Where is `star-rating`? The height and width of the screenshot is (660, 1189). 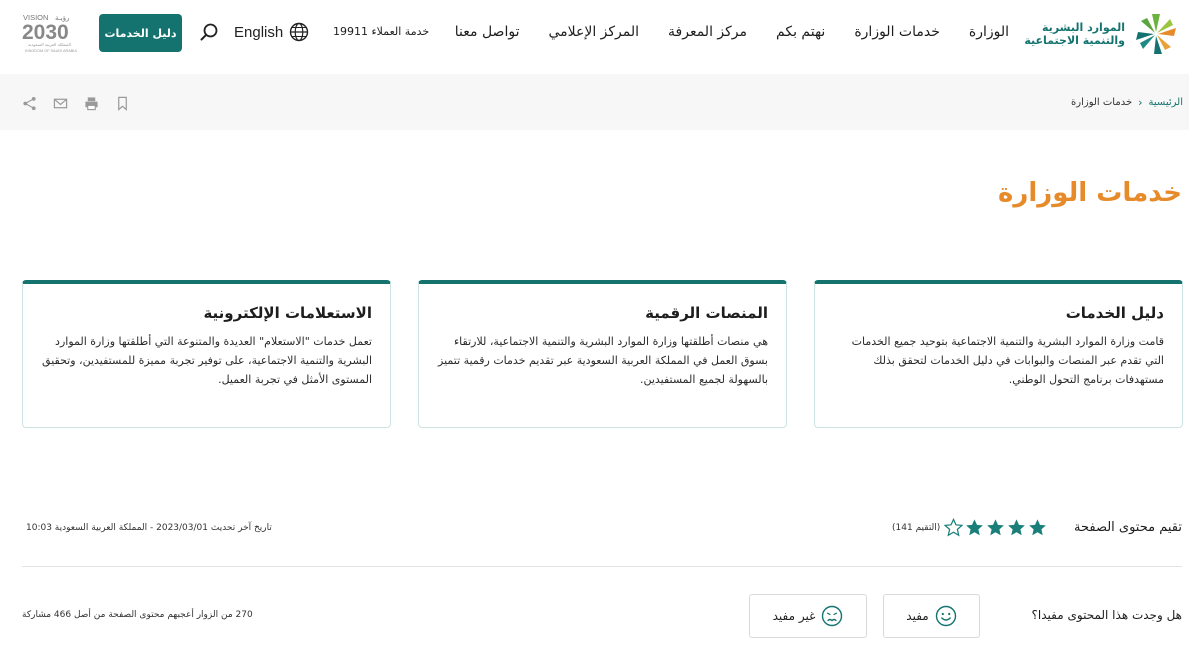
star-rating is located at coordinates (995, 527).